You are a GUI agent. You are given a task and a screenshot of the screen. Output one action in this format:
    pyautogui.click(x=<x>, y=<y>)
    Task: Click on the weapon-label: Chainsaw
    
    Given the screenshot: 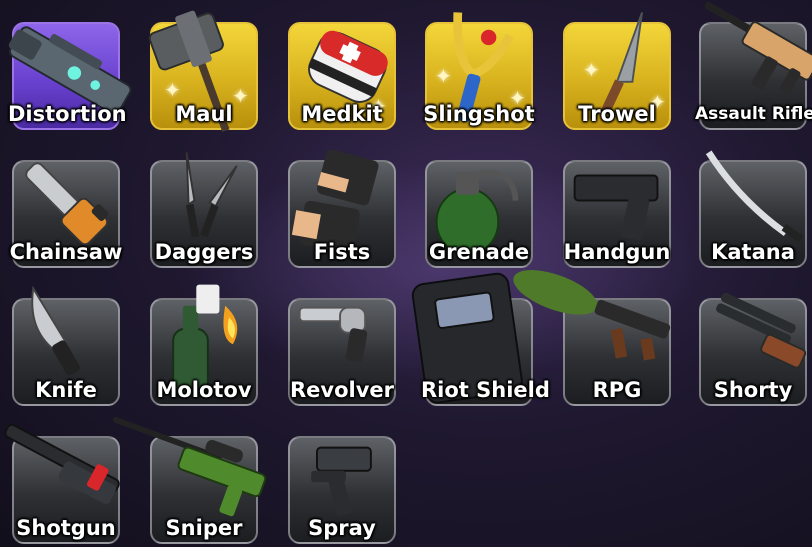 What is the action you would take?
    pyautogui.click(x=66, y=252)
    